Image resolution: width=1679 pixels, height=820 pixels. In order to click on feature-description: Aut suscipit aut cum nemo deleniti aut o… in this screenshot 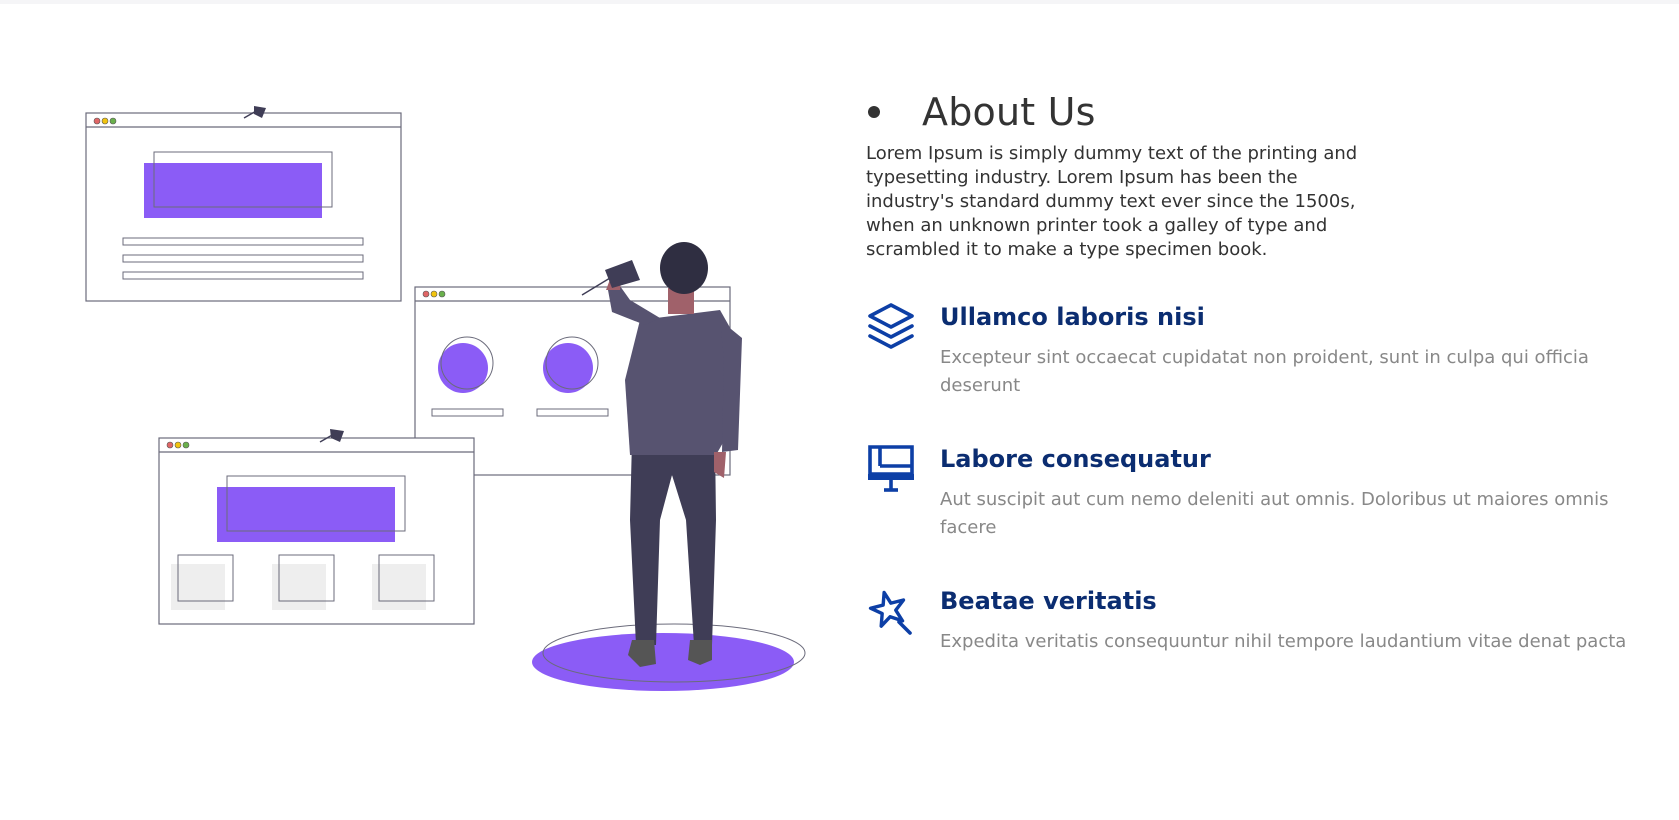, I will do `click(1274, 513)`.